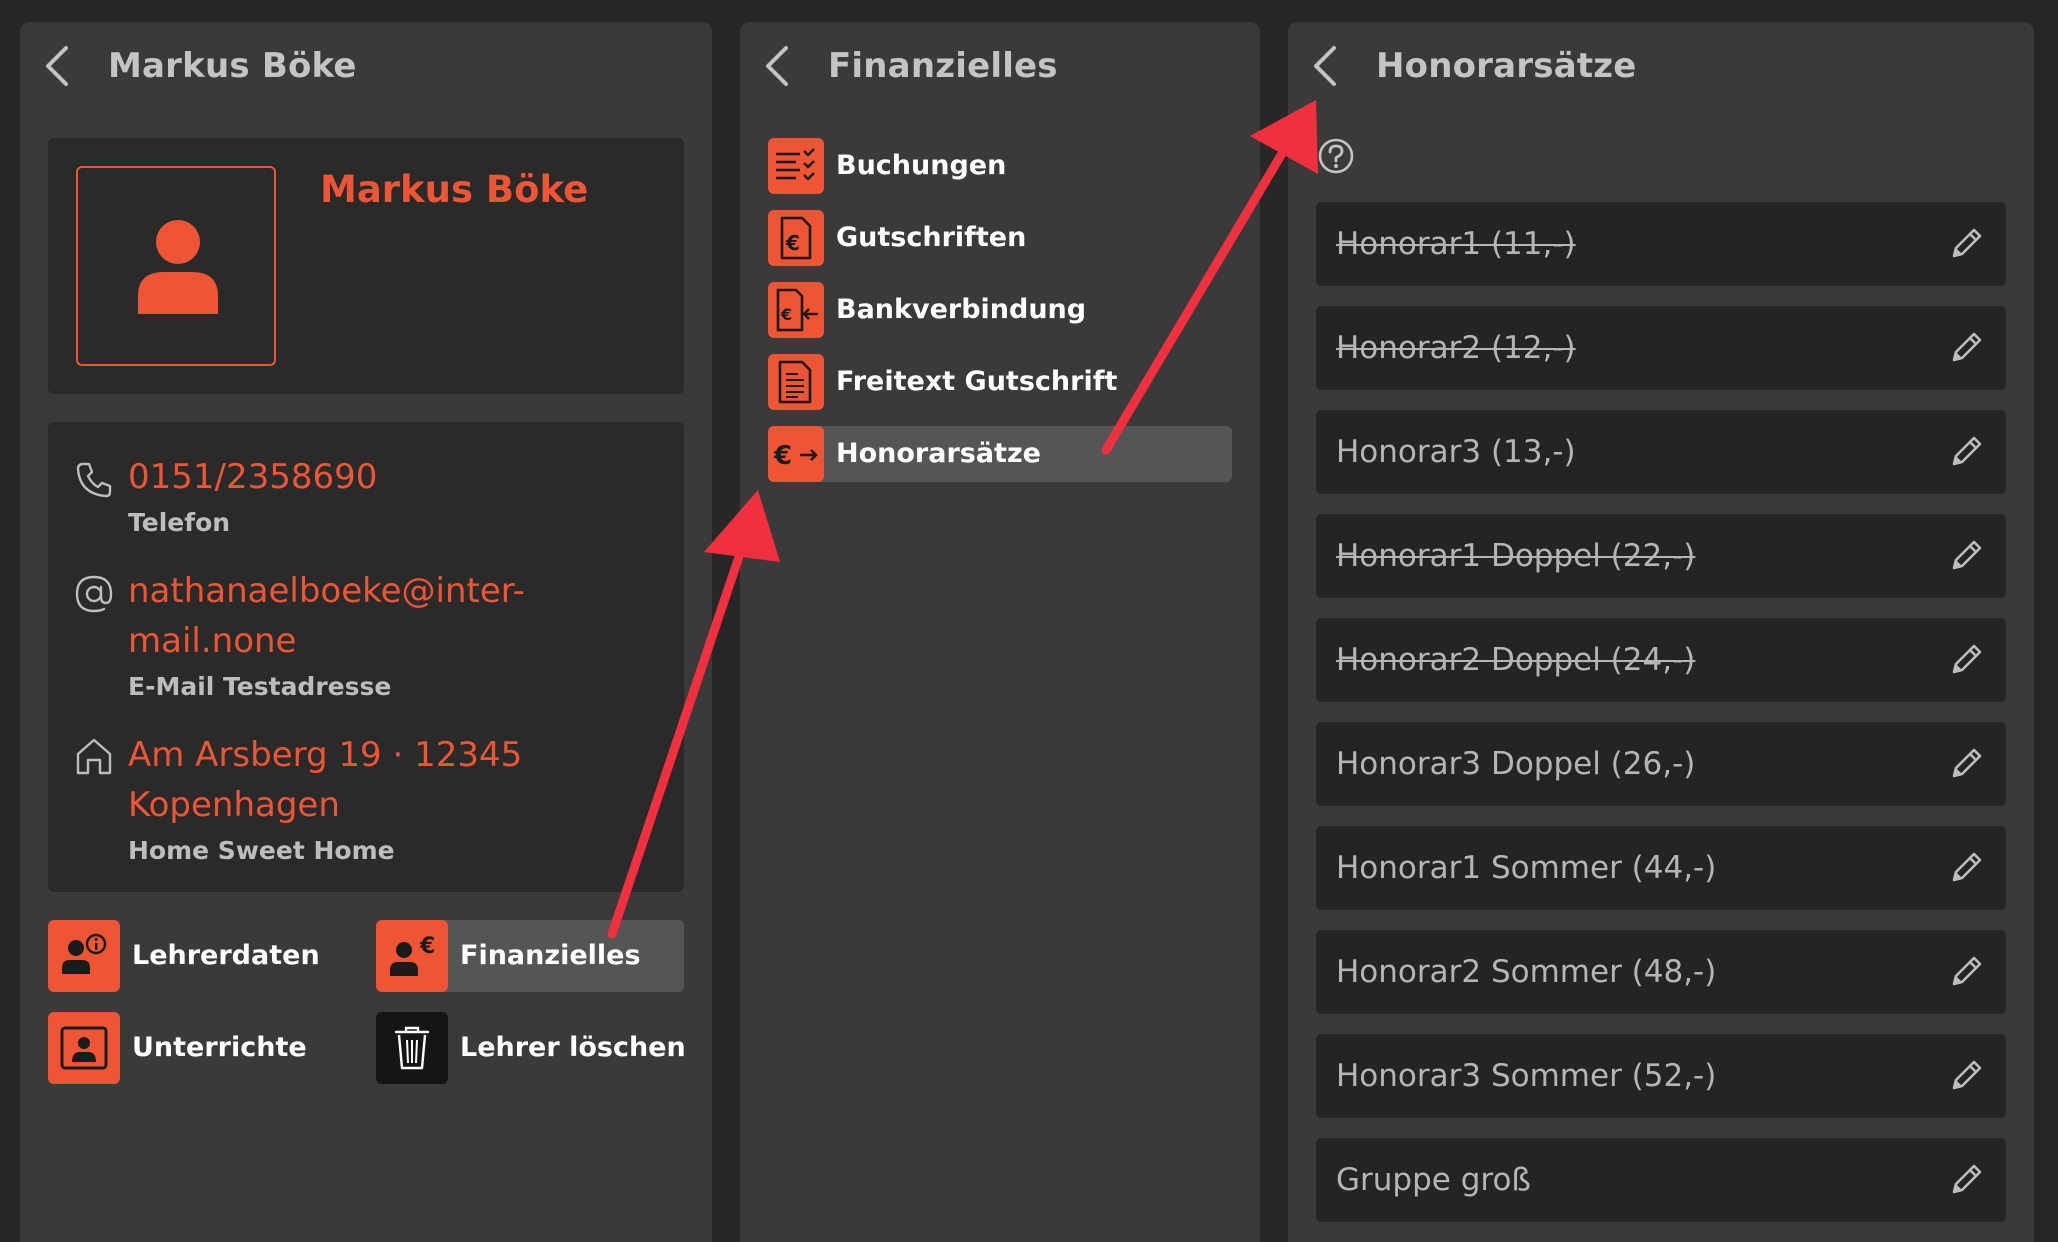  I want to click on page-title: Markus Böke, so click(232, 66).